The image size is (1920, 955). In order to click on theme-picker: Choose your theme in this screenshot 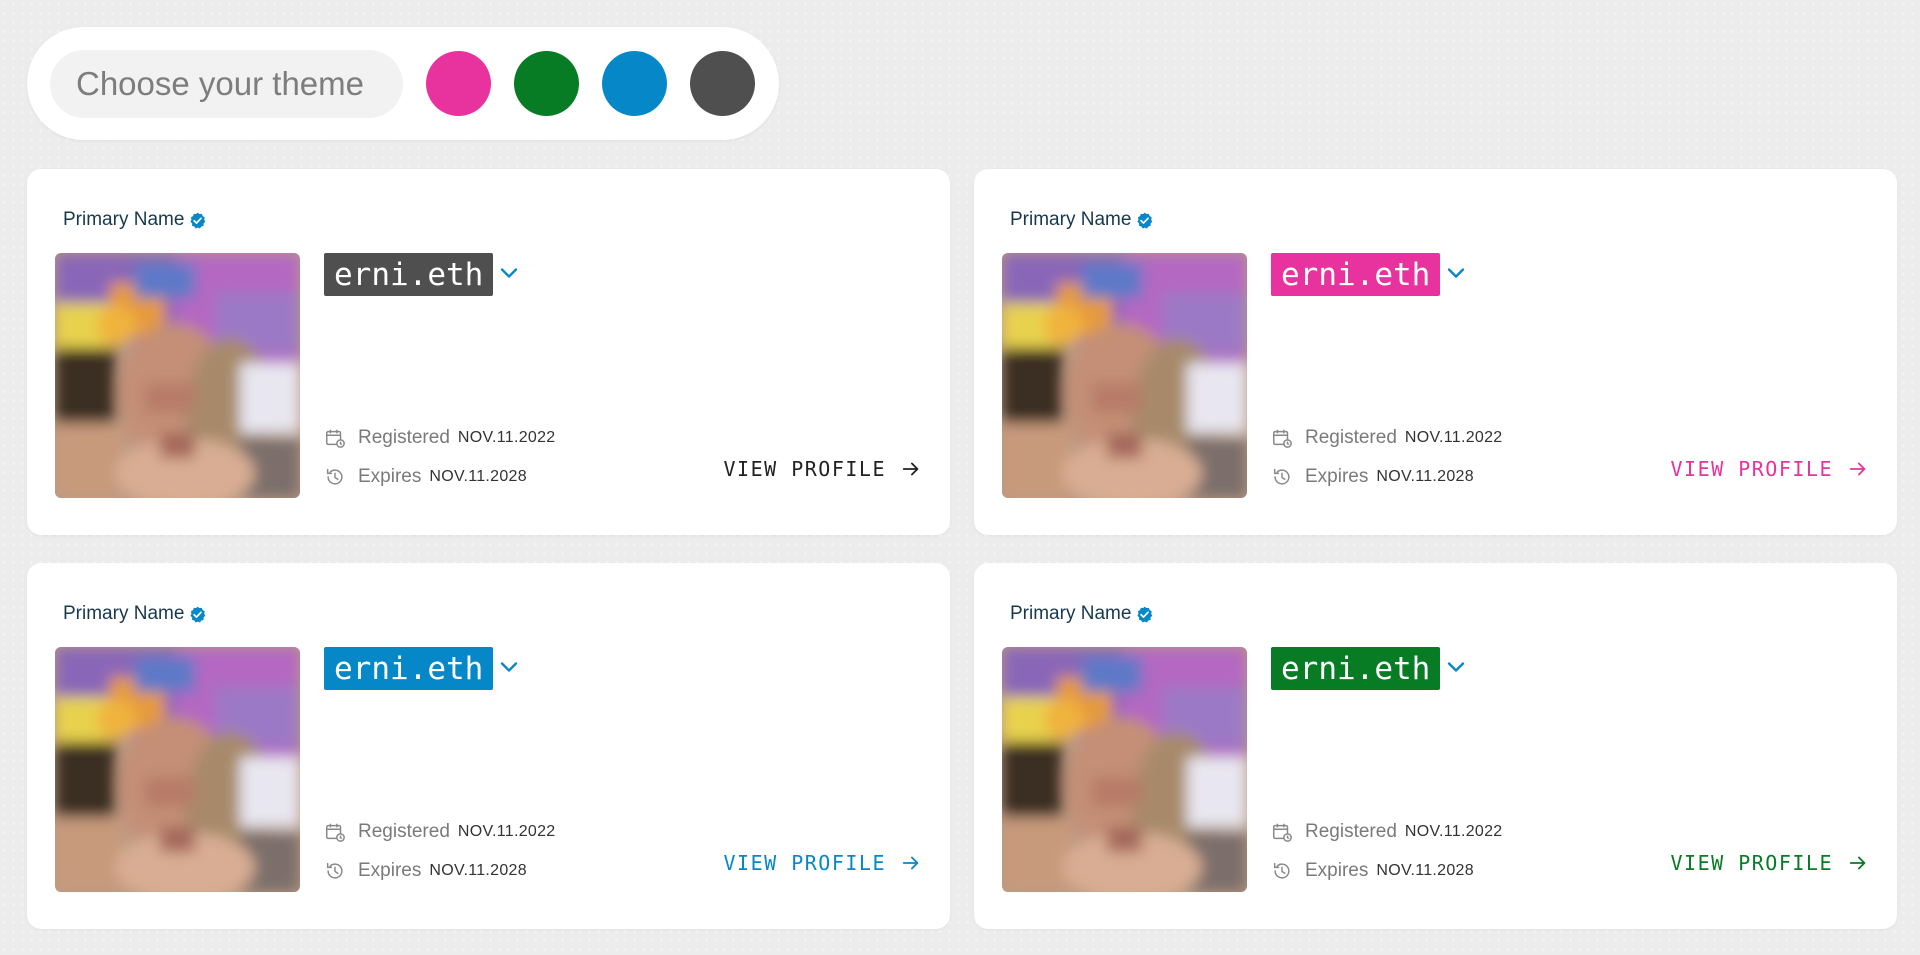, I will do `click(403, 83)`.